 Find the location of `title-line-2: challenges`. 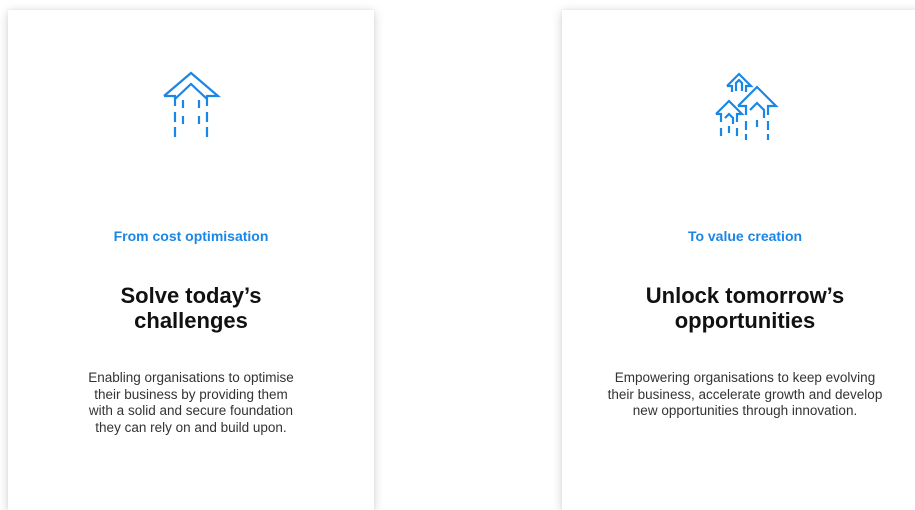

title-line-2: challenges is located at coordinates (191, 320).